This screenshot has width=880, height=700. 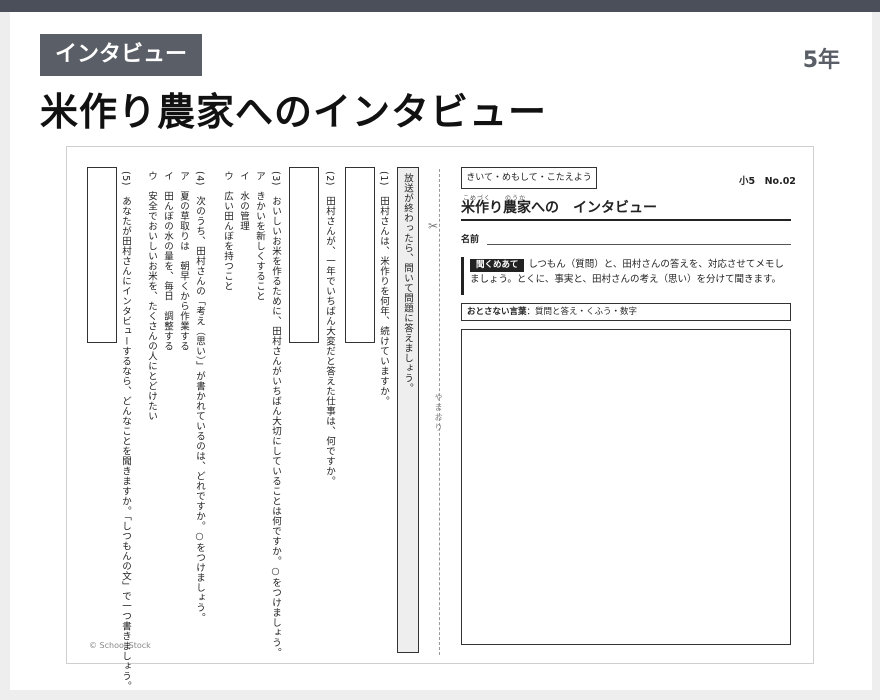 I want to click on question-2: (2) 田村さんが、一年でいちばん大変だと答えた仕事は、何ですか。, so click(x=329, y=328).